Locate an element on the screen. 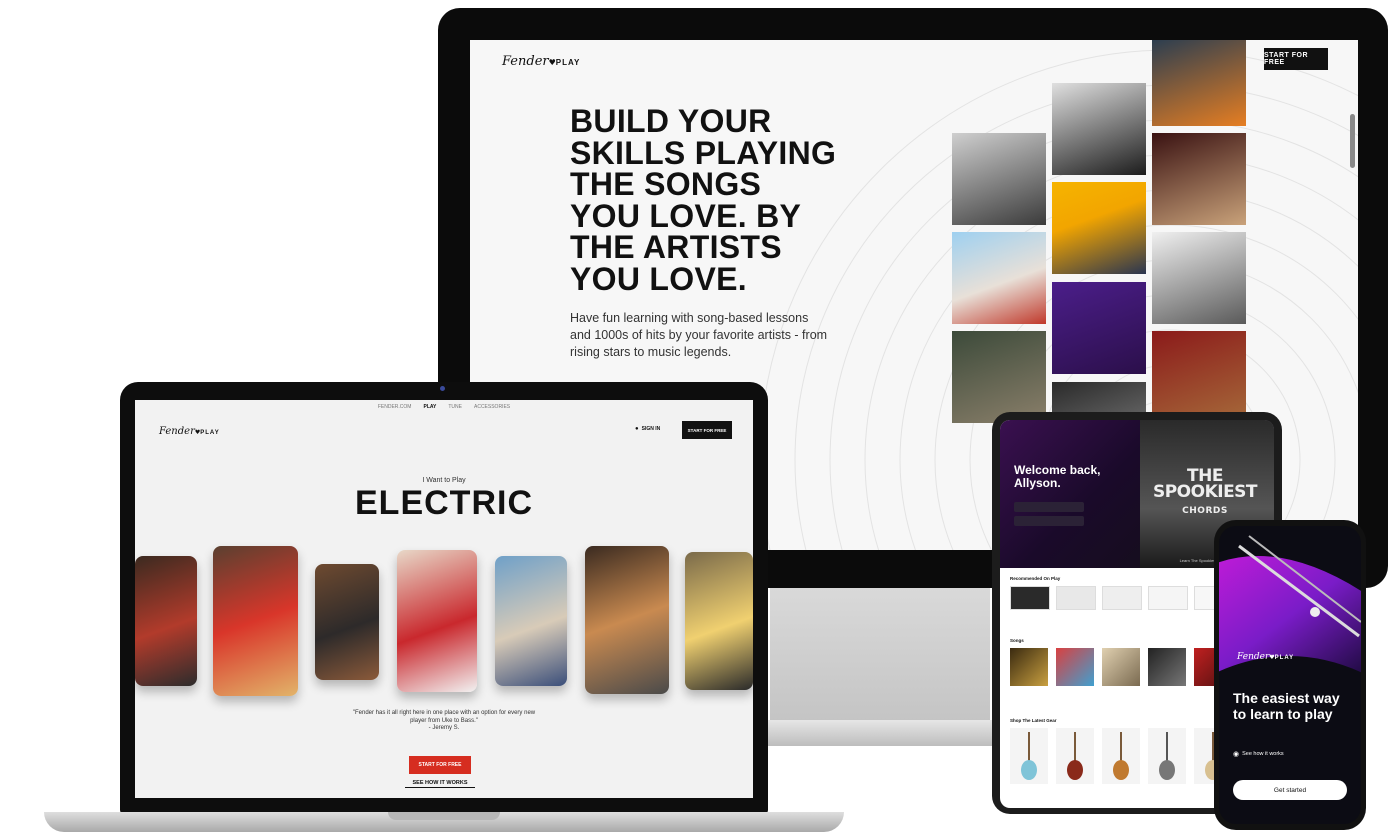  feature-title-main: THE SPOOKIEST is located at coordinates (1205, 484).